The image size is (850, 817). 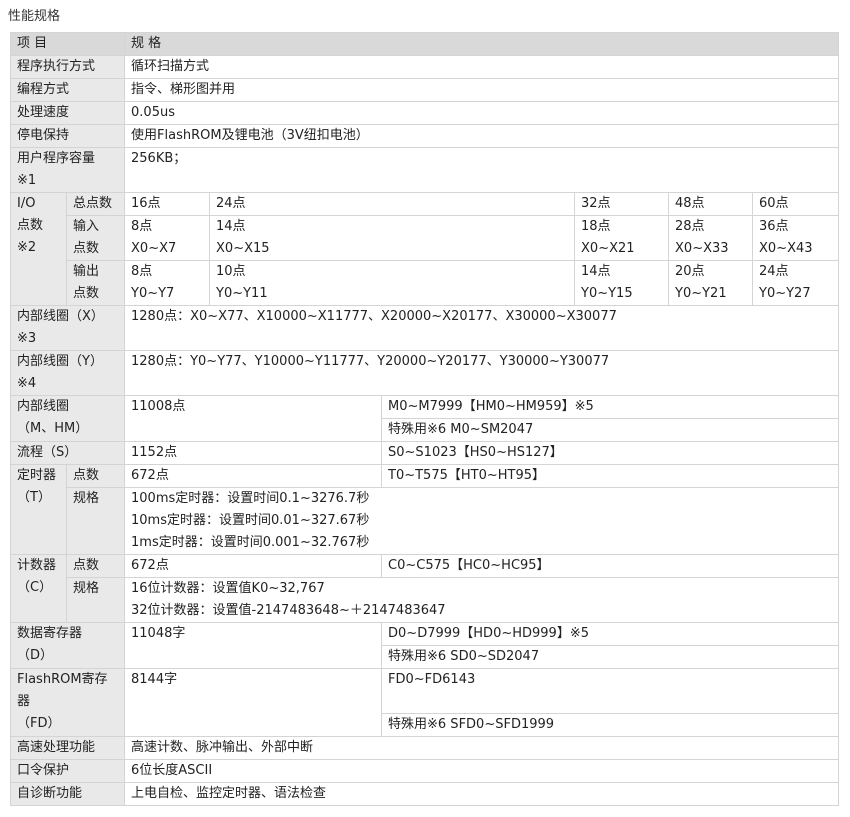 I want to click on io-count: 36点, so click(x=774, y=226).